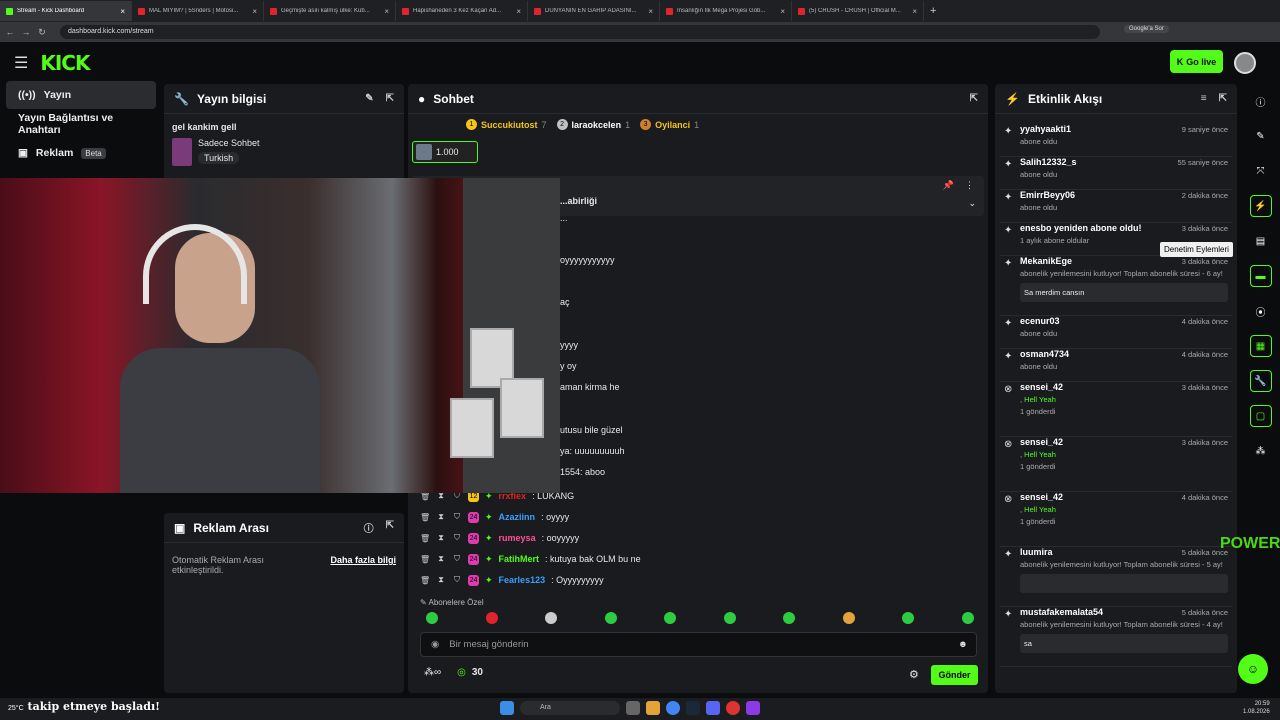 This screenshot has height=720, width=1280. I want to click on chat-username: FatihMert, so click(519, 559).